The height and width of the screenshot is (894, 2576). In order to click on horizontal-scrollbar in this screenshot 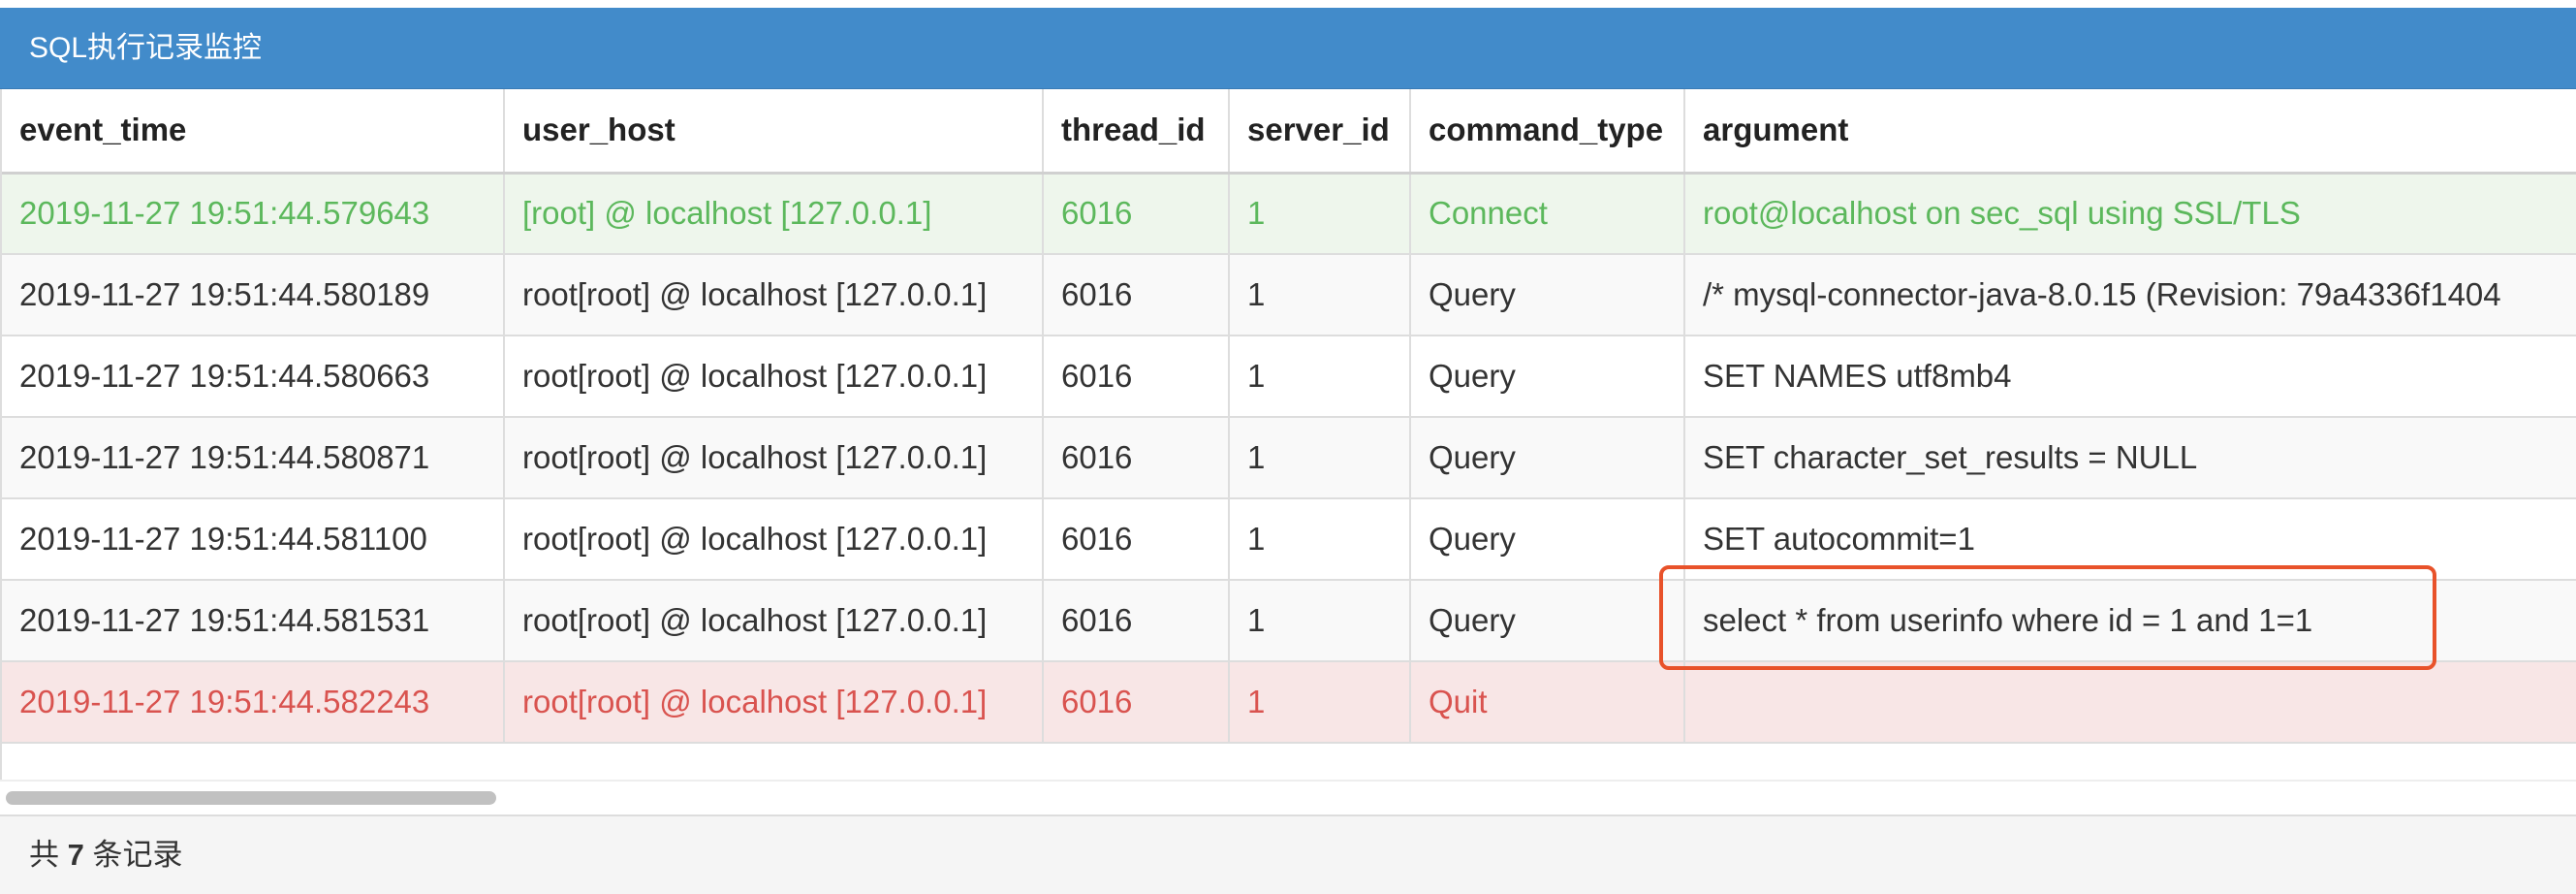, I will do `click(1288, 797)`.